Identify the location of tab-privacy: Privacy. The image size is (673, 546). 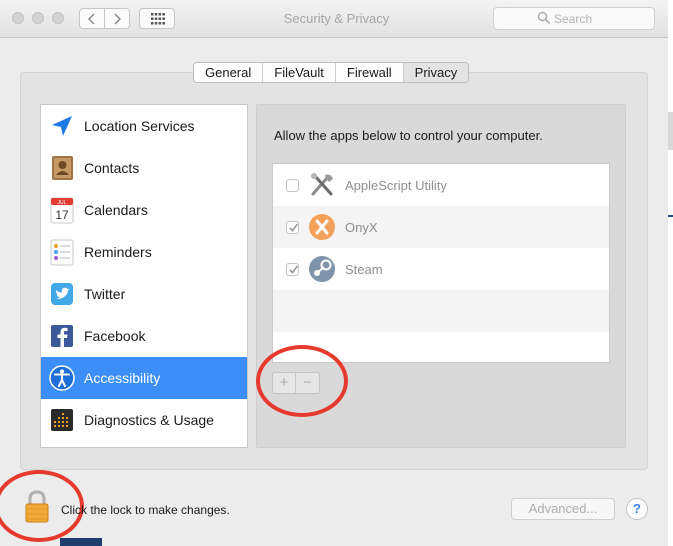
(436, 72).